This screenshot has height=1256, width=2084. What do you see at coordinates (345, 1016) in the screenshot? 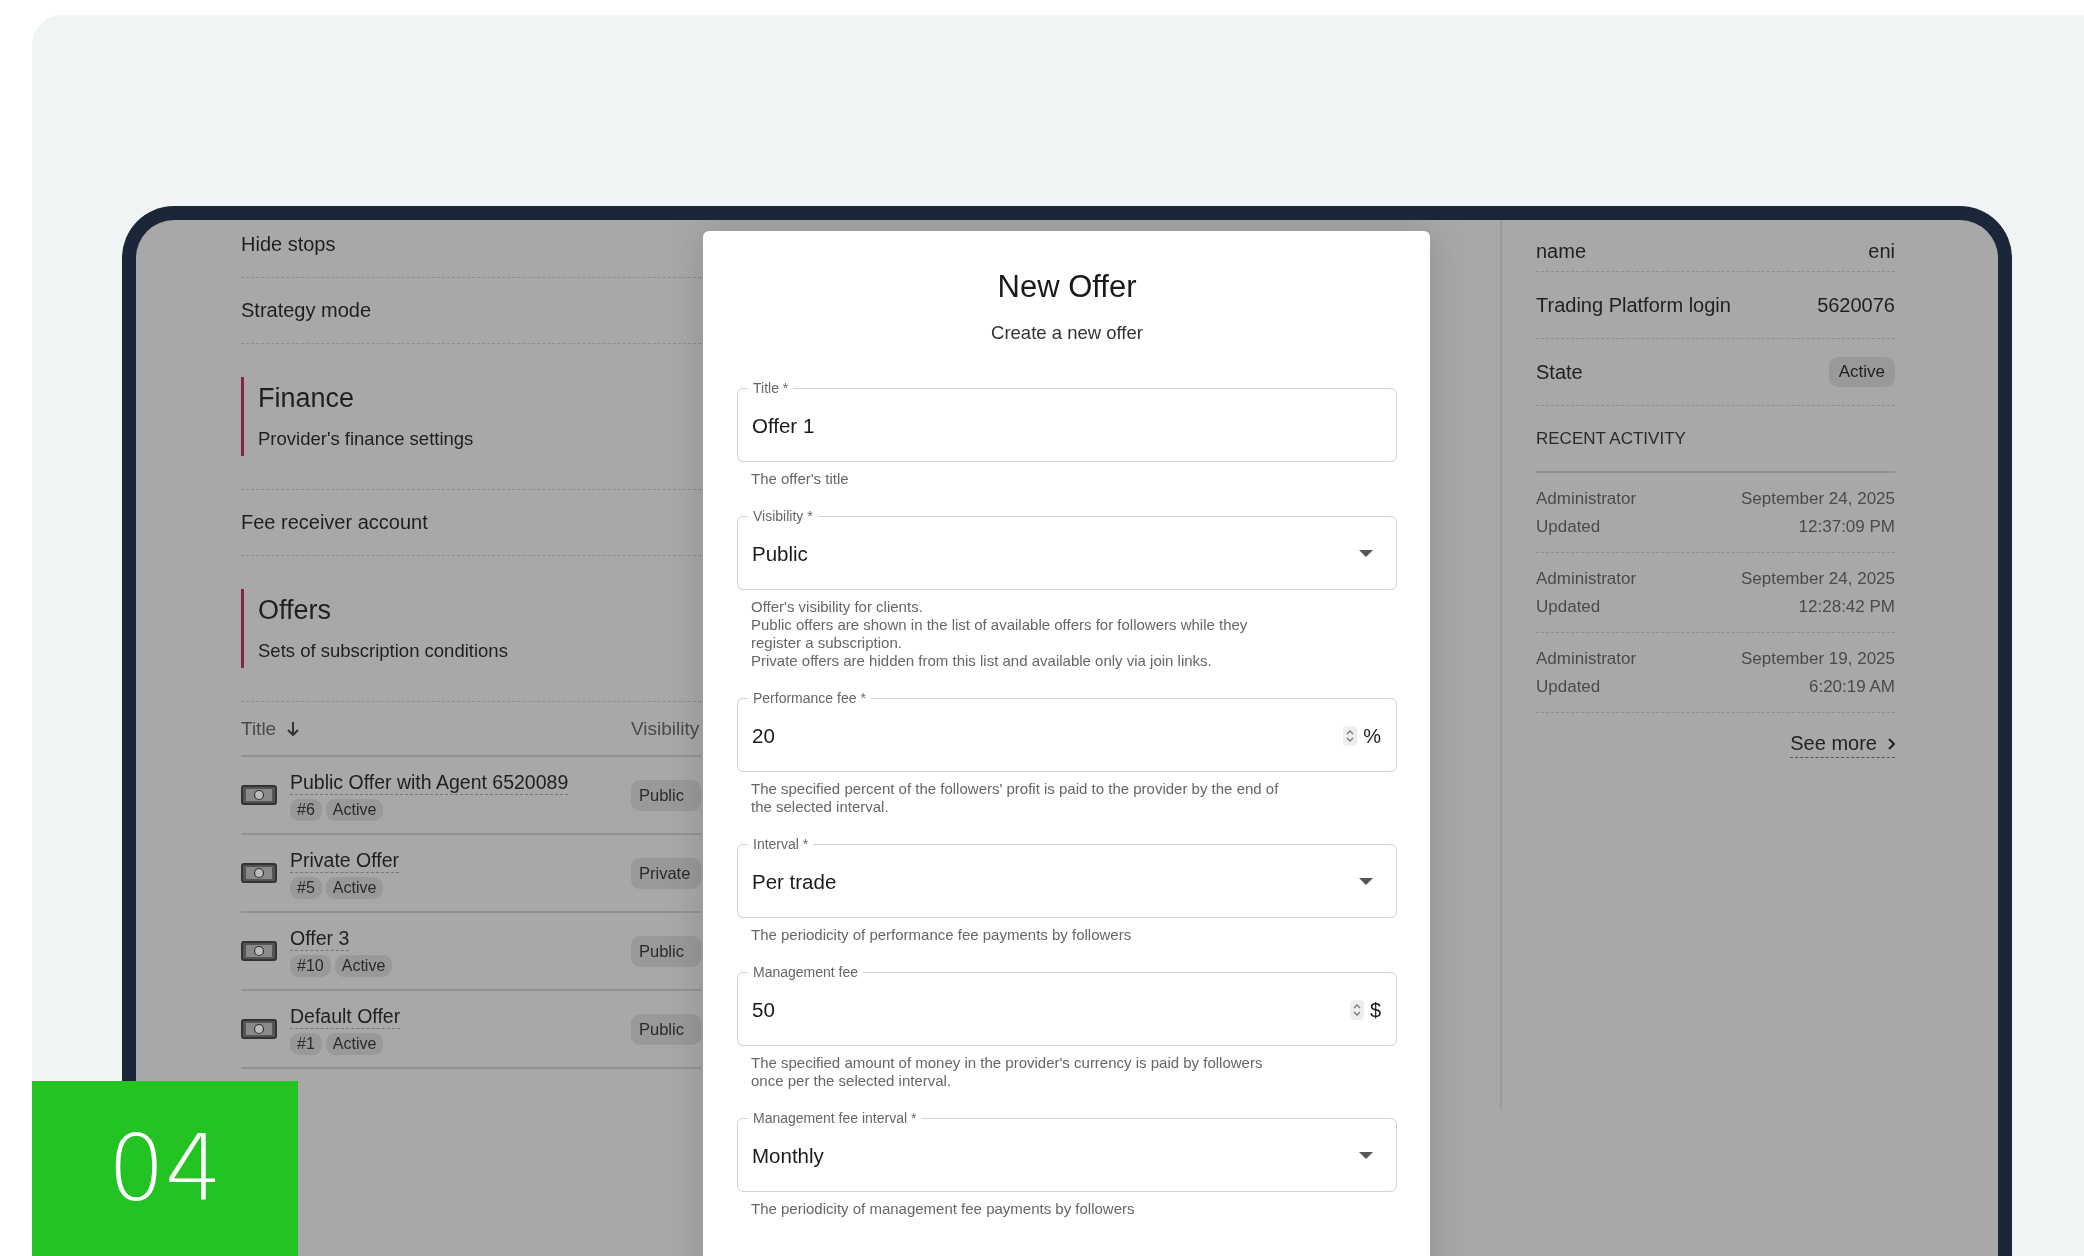
I see `offer-title-link: Default Offer` at bounding box center [345, 1016].